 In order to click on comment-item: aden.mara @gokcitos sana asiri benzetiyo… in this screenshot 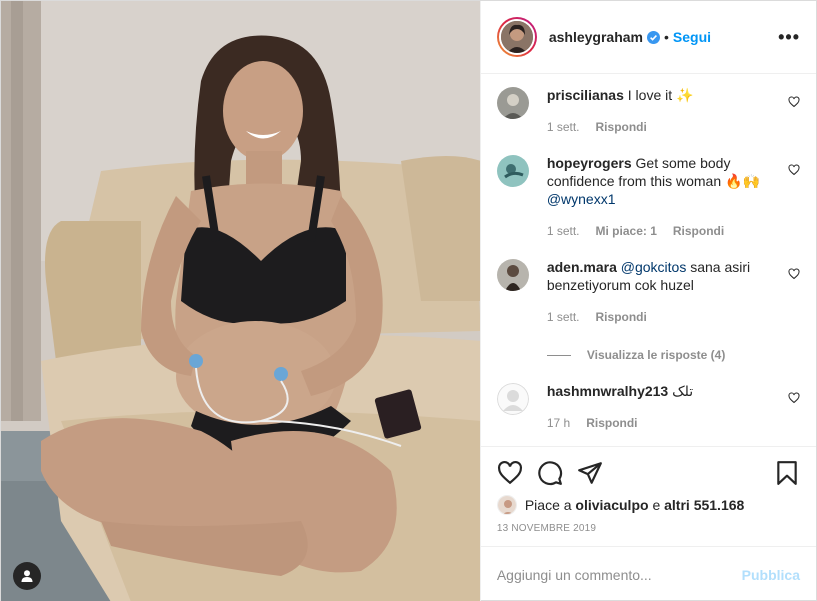, I will do `click(648, 292)`.